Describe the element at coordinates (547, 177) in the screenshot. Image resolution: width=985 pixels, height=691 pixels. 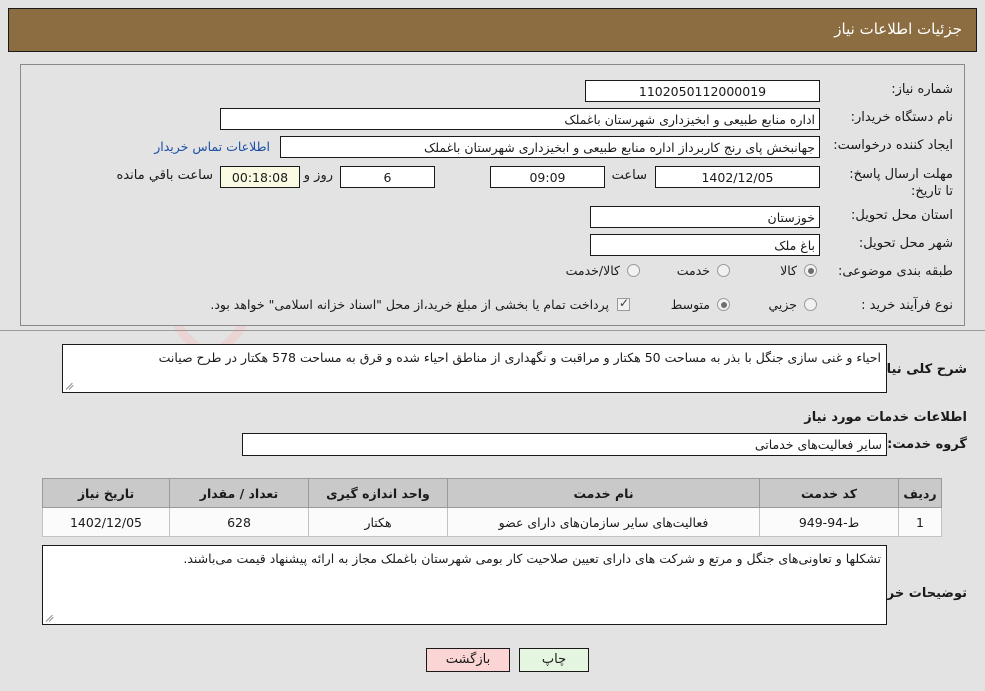
I see `deadline-time-field: 09:09` at that location.